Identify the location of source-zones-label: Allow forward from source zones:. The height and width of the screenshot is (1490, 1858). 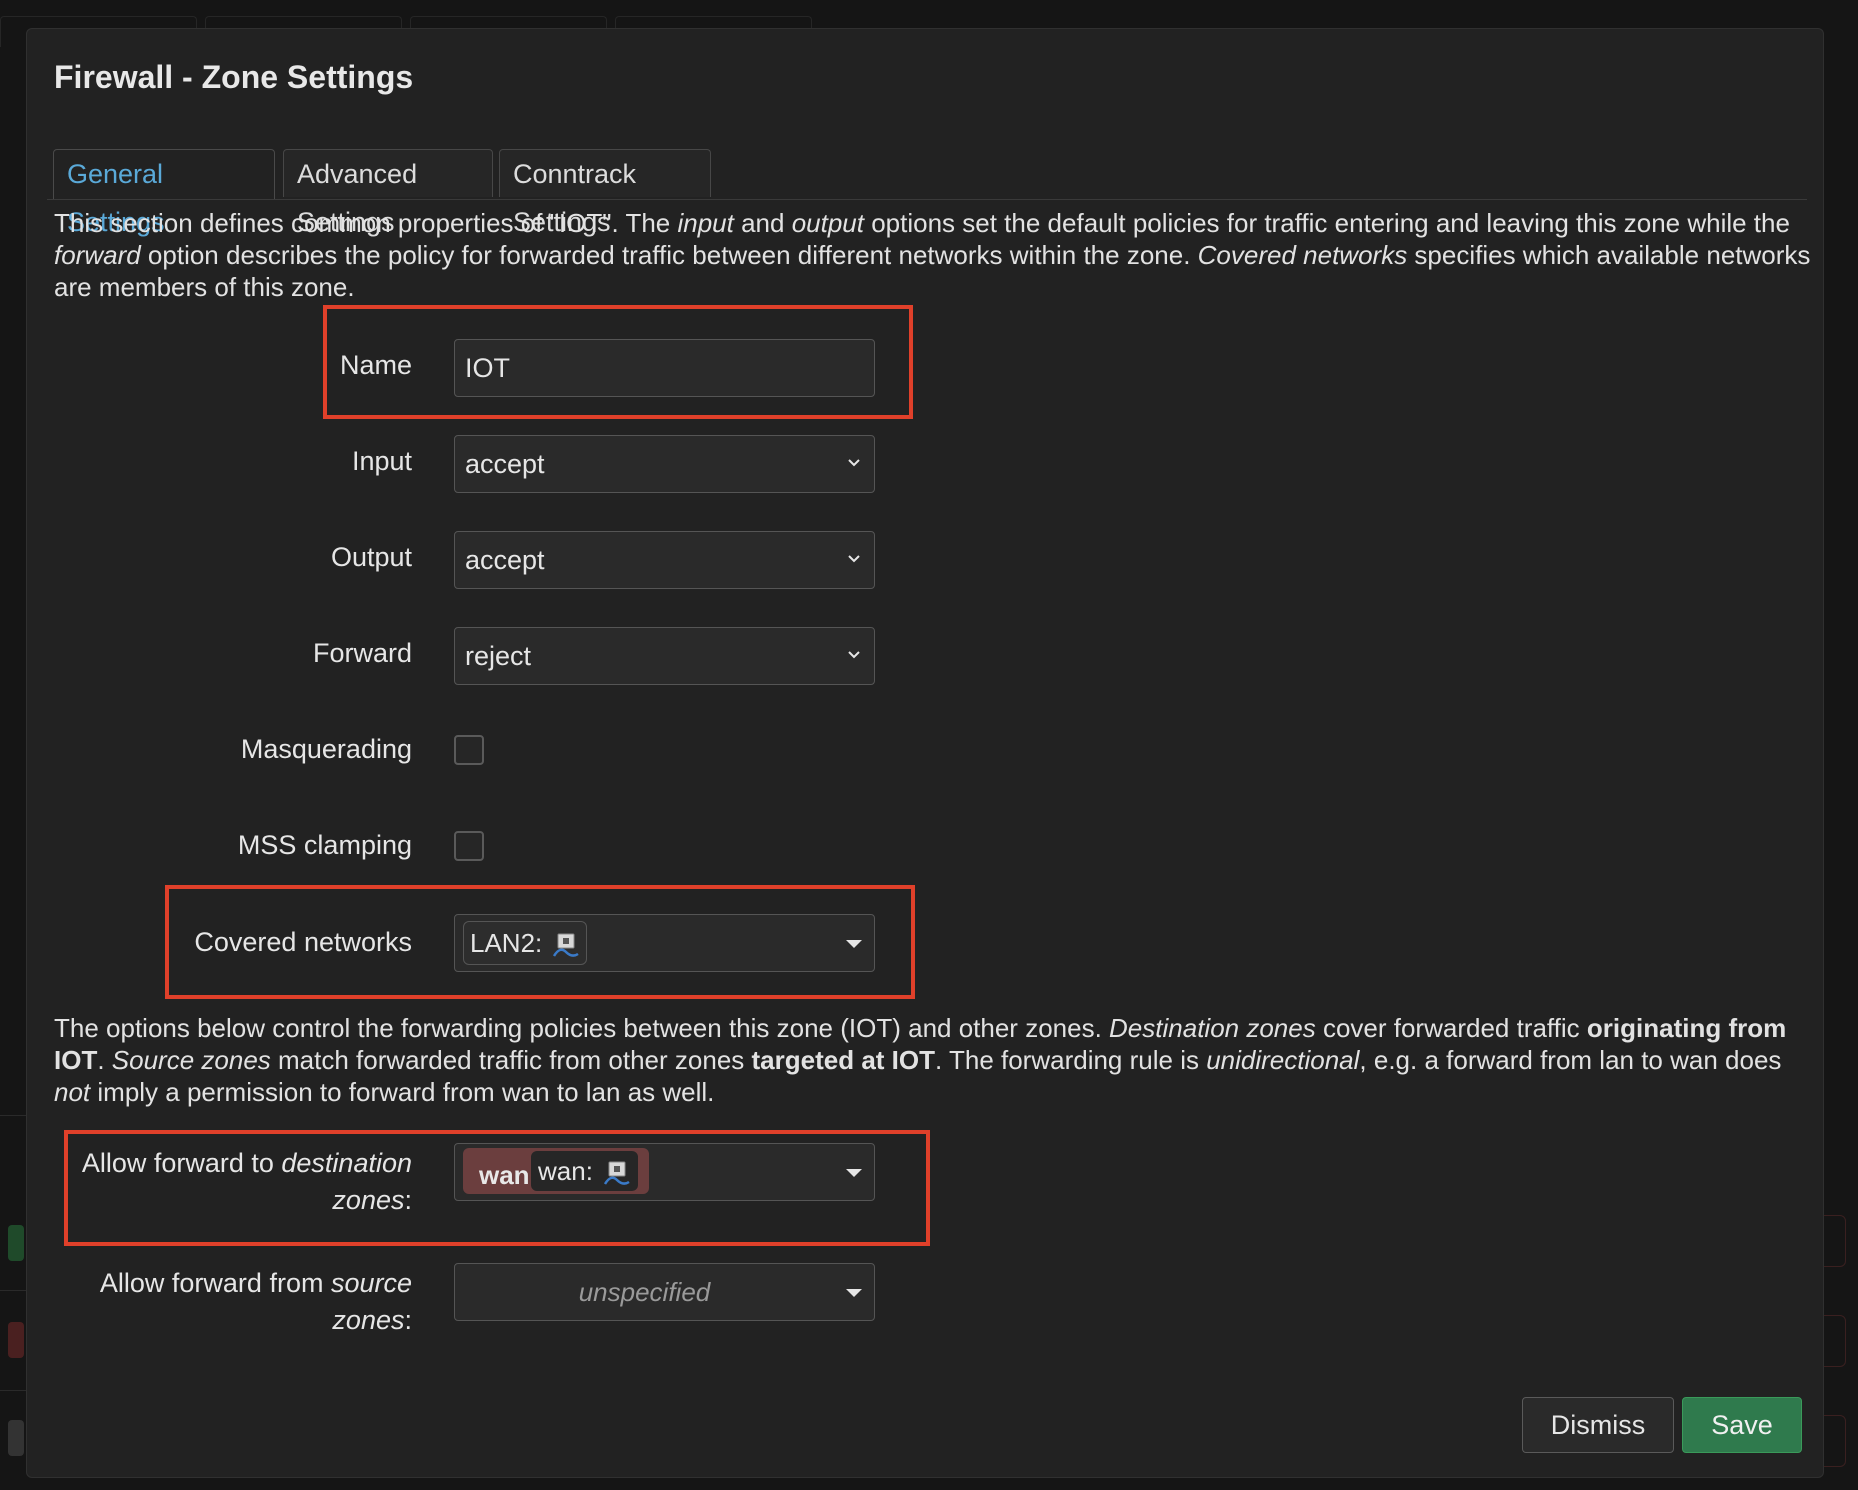
(256, 1302).